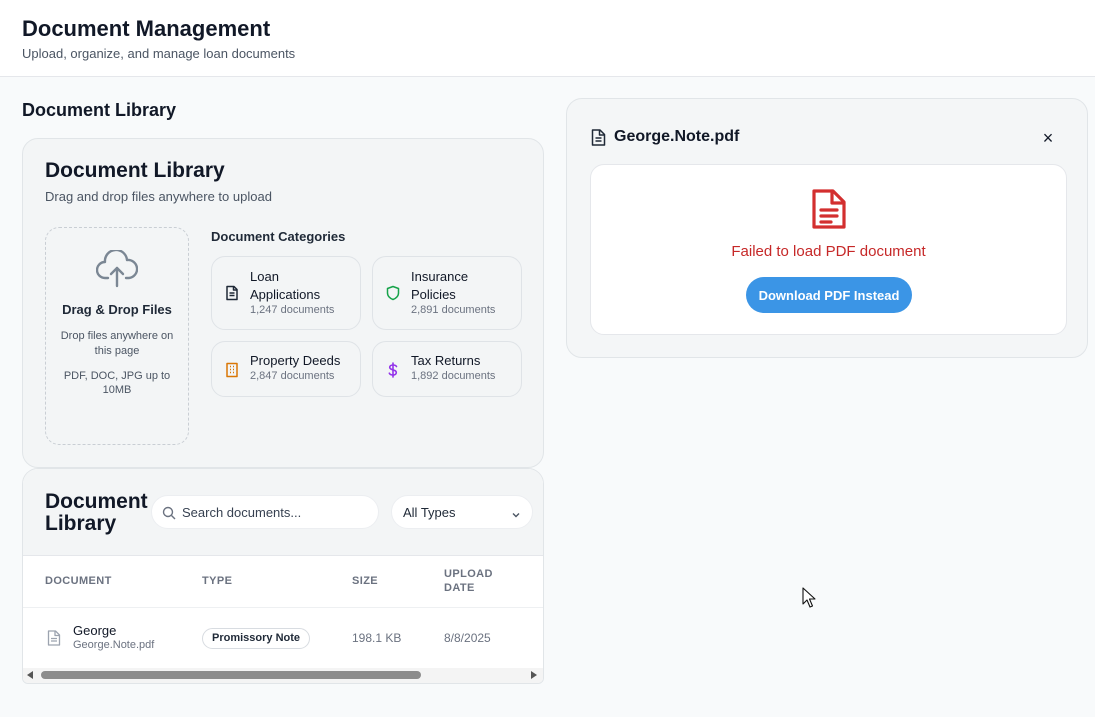  What do you see at coordinates (440, 285) in the screenshot?
I see `category-name: Insurance Policies` at bounding box center [440, 285].